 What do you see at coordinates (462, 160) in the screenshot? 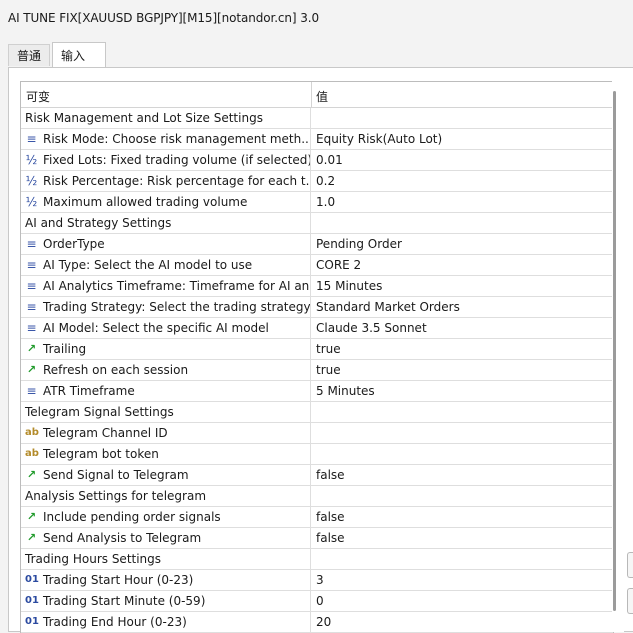
I see `parameter-value: 0.01` at bounding box center [462, 160].